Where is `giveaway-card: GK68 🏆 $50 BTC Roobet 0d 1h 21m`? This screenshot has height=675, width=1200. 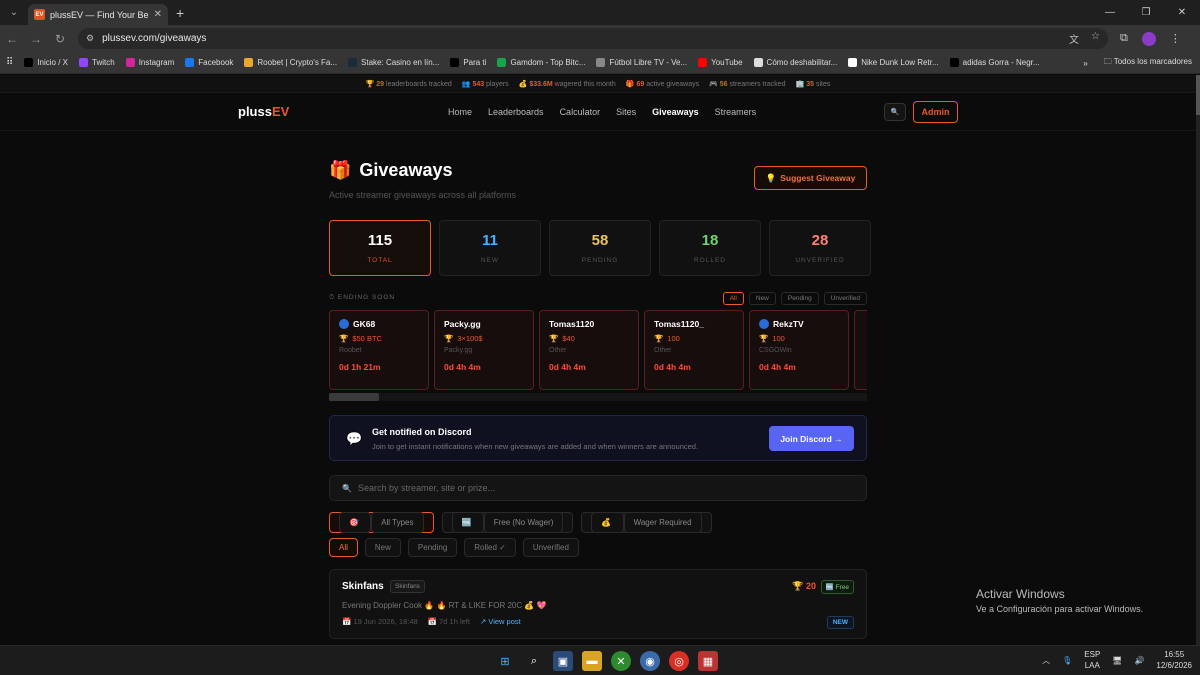
giveaway-card: GK68 🏆 $50 BTC Roobet 0d 1h 21m is located at coordinates (379, 350).